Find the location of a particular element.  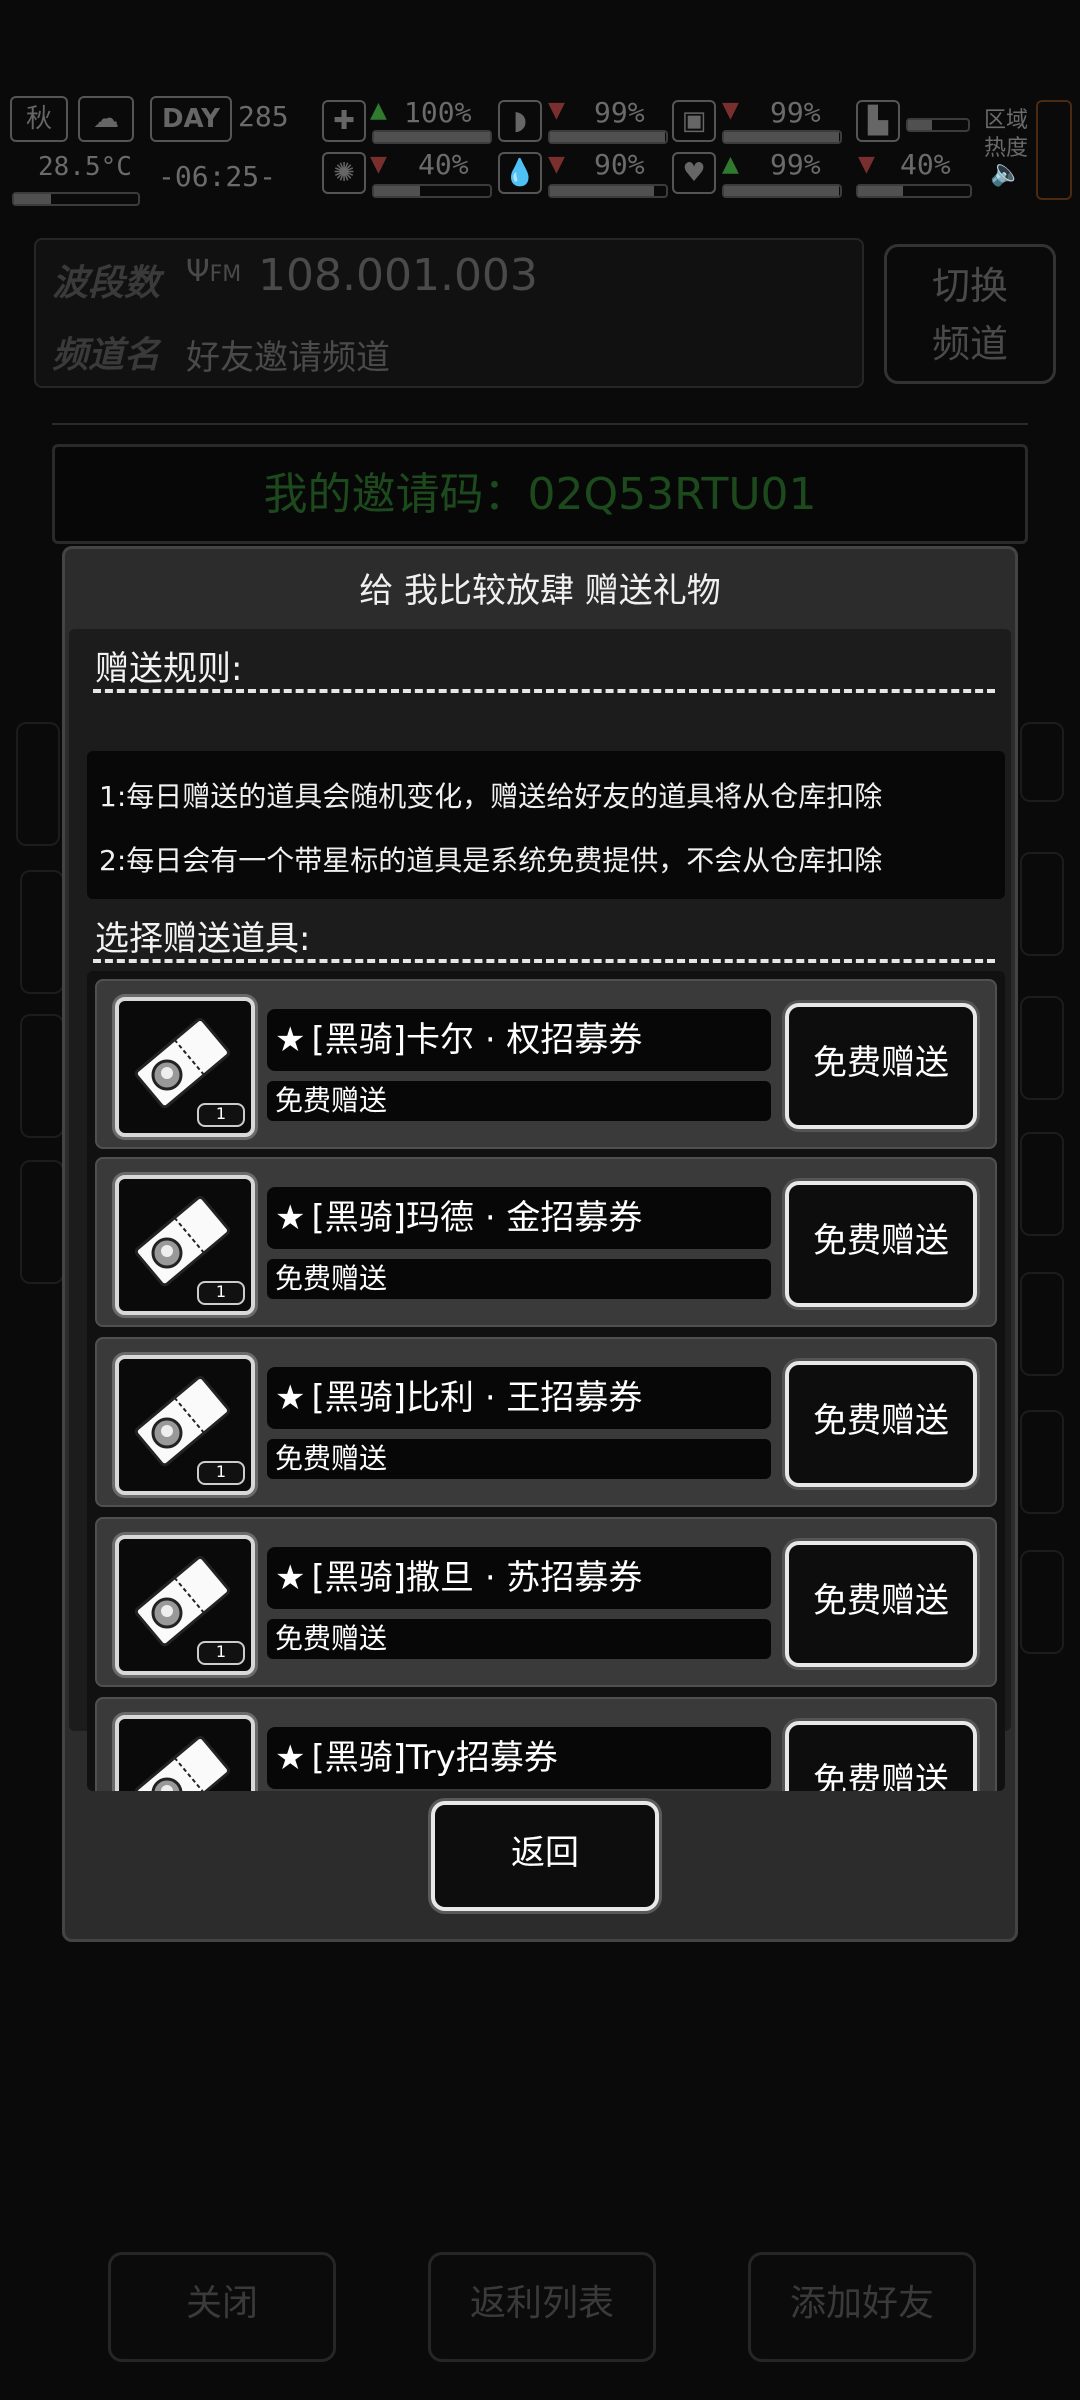

invite-code-box: 我的邀请码：02Q53RTU01 is located at coordinates (540, 494).